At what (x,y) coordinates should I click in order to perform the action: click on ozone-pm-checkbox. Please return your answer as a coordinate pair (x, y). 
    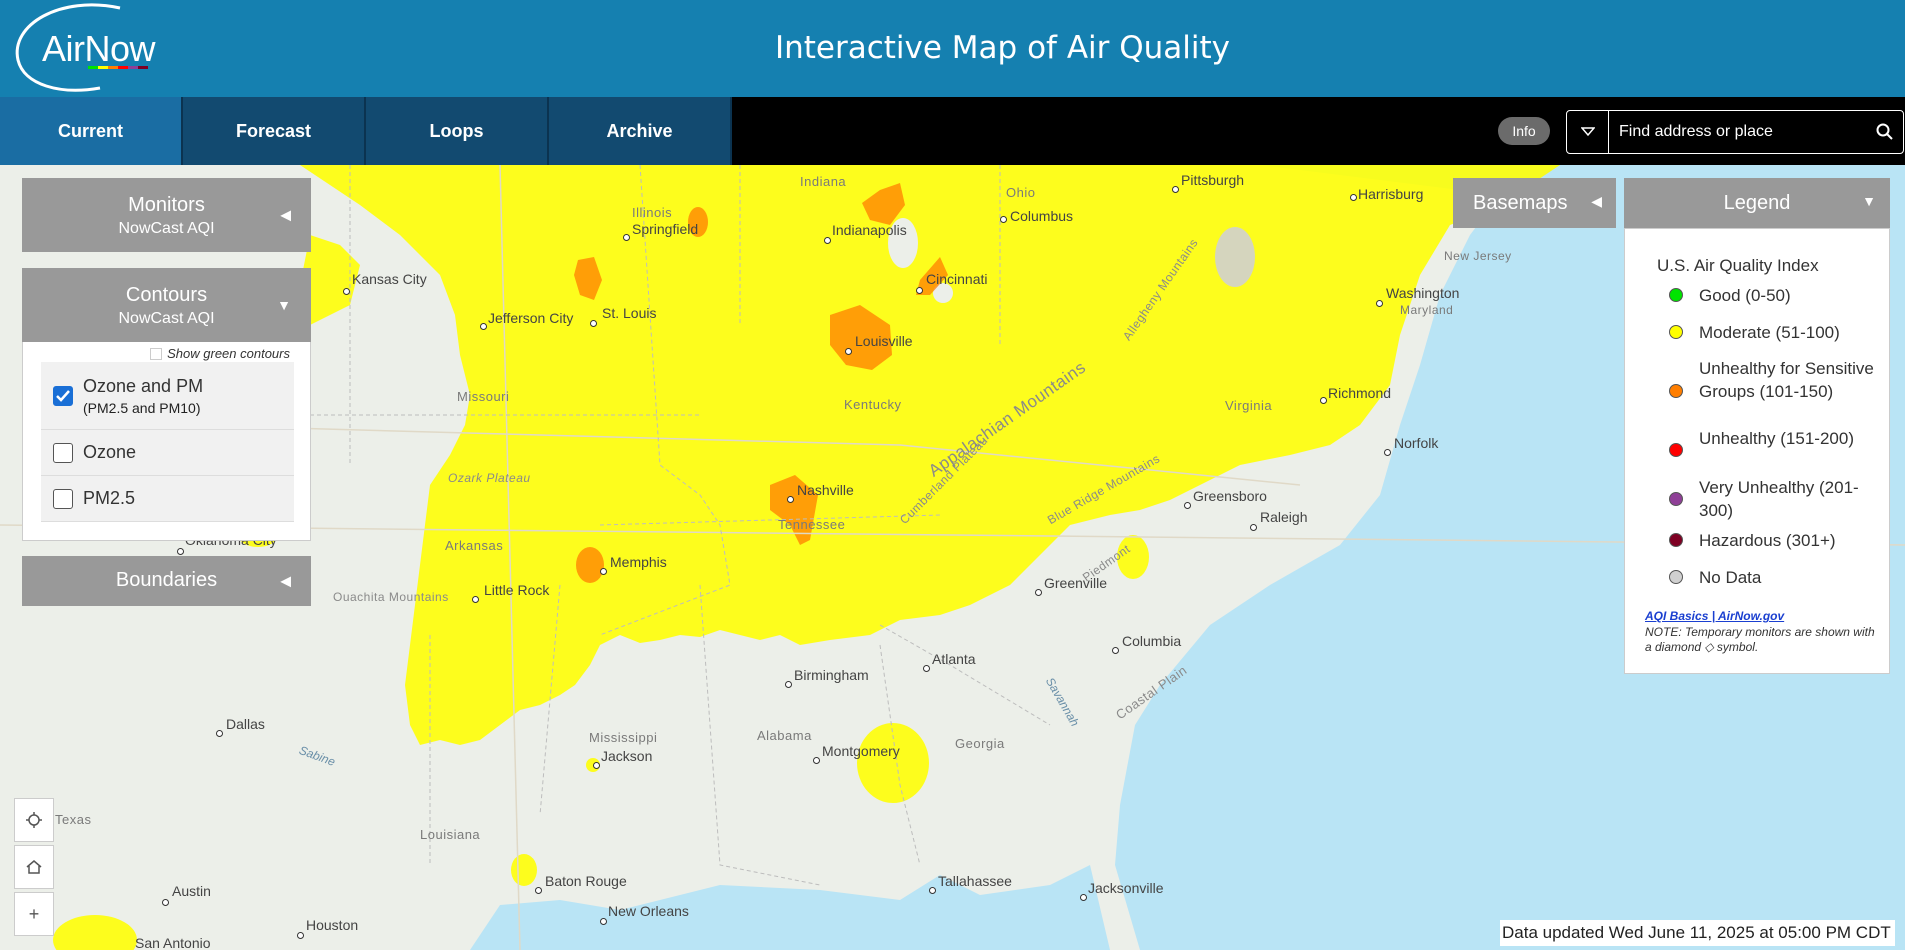
    Looking at the image, I should click on (63, 396).